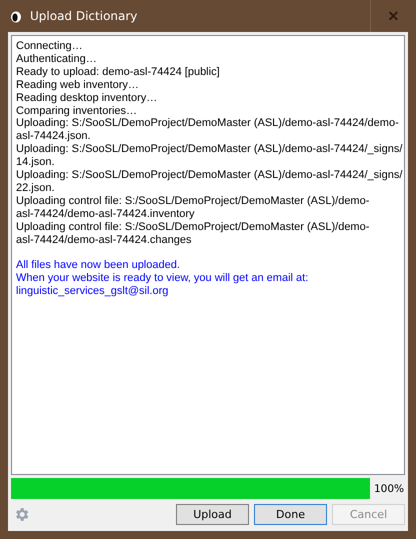 Image resolution: width=416 pixels, height=539 pixels. Describe the element at coordinates (93, 291) in the screenshot. I see `summary-line: linguistic_services_gslt@sil.org` at that location.